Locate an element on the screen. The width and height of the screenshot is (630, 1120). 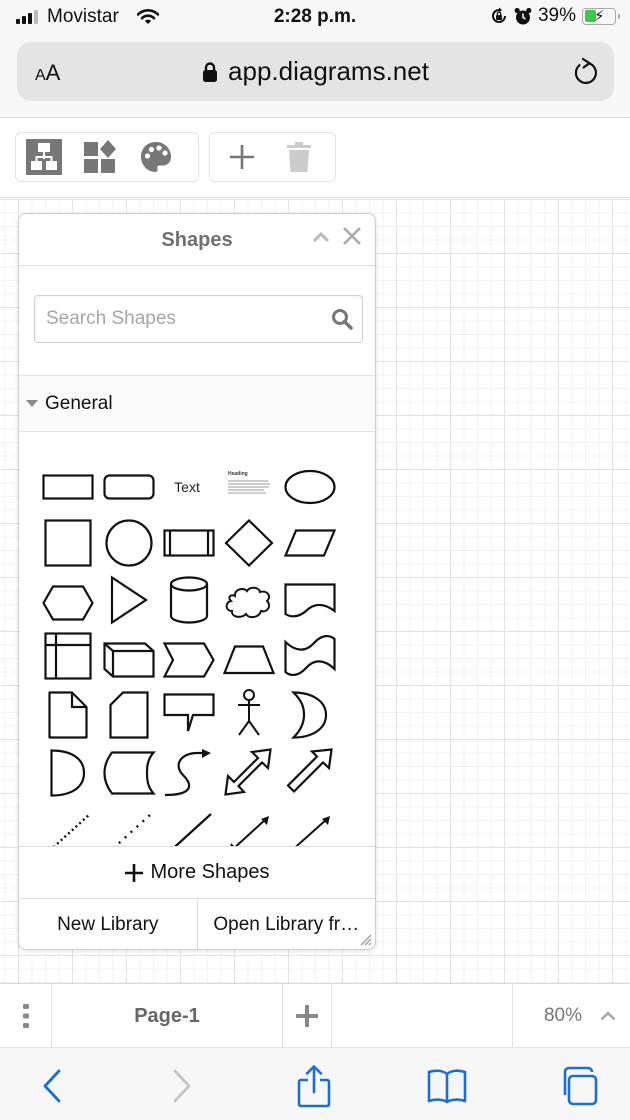
toolbar is located at coordinates (315, 158).